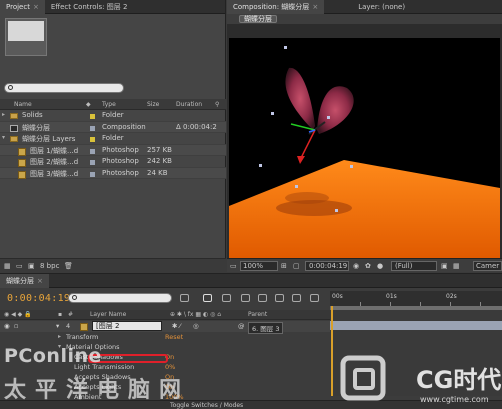 The image size is (502, 409). I want to click on tab-project: Project ×, so click(22, 7).